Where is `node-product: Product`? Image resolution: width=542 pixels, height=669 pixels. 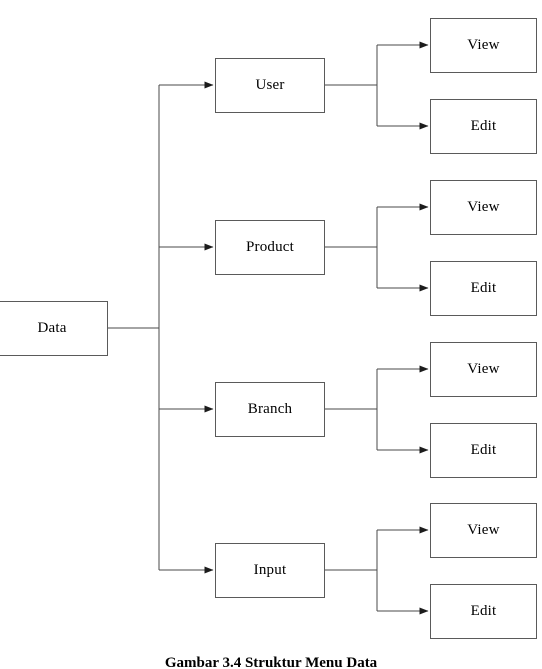
node-product: Product is located at coordinates (270, 247).